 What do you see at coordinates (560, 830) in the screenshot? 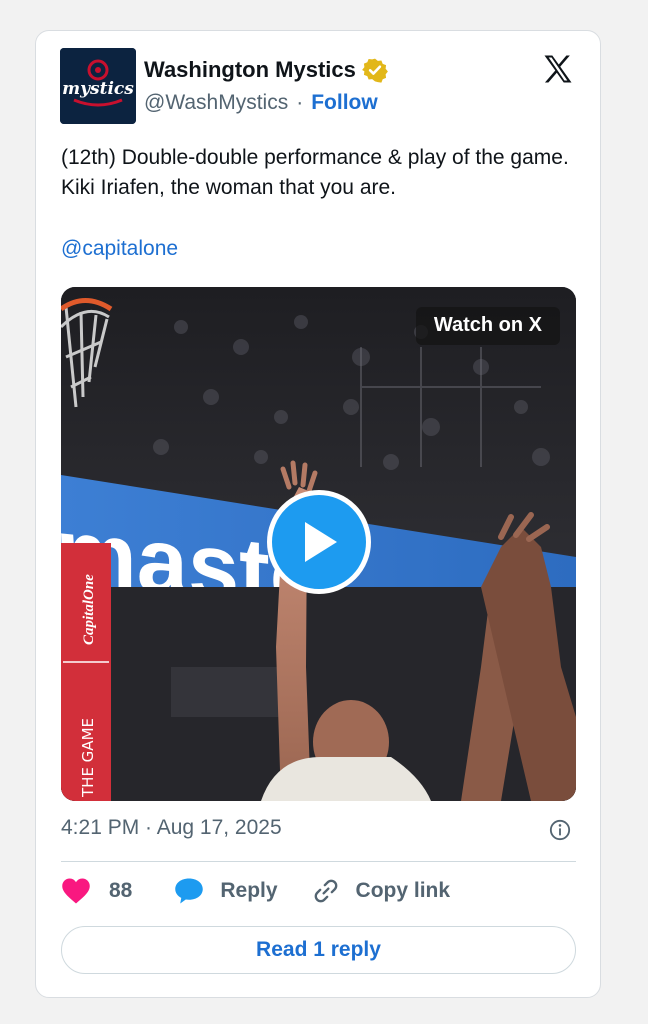
I see `info-icon` at bounding box center [560, 830].